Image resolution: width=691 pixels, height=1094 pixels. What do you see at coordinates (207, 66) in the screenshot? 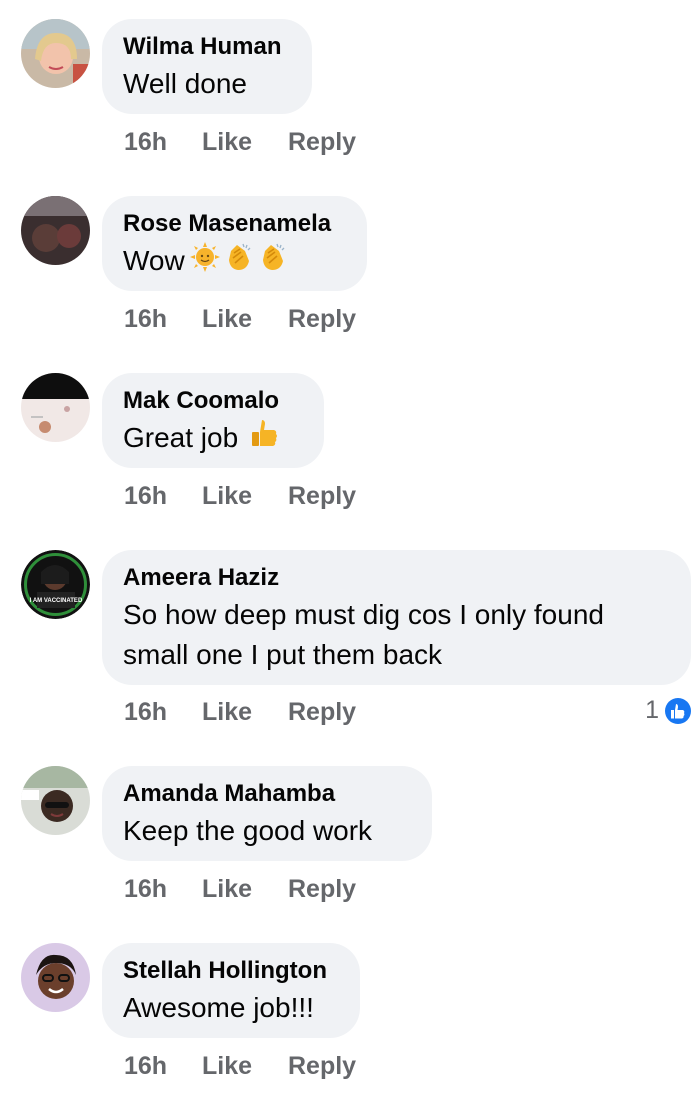
I see `comment-bubble: Wilma Human Well done` at bounding box center [207, 66].